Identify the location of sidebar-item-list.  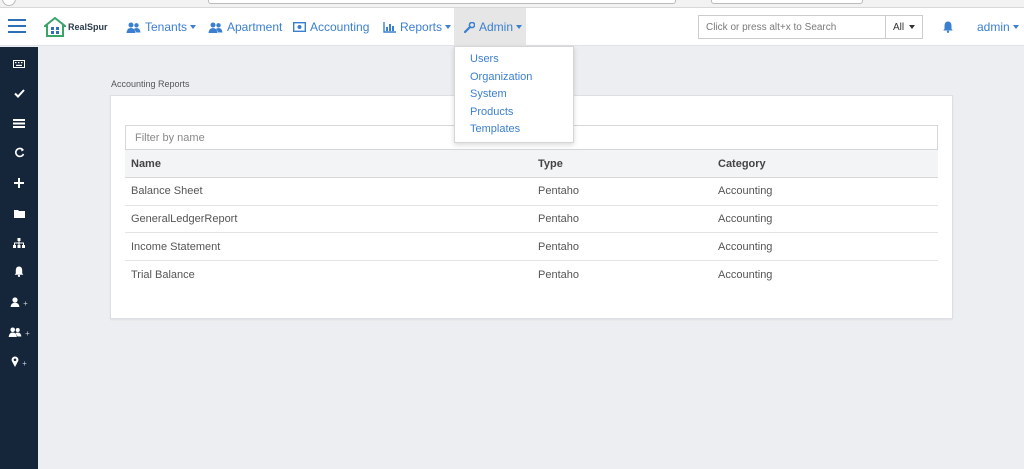
(19, 124).